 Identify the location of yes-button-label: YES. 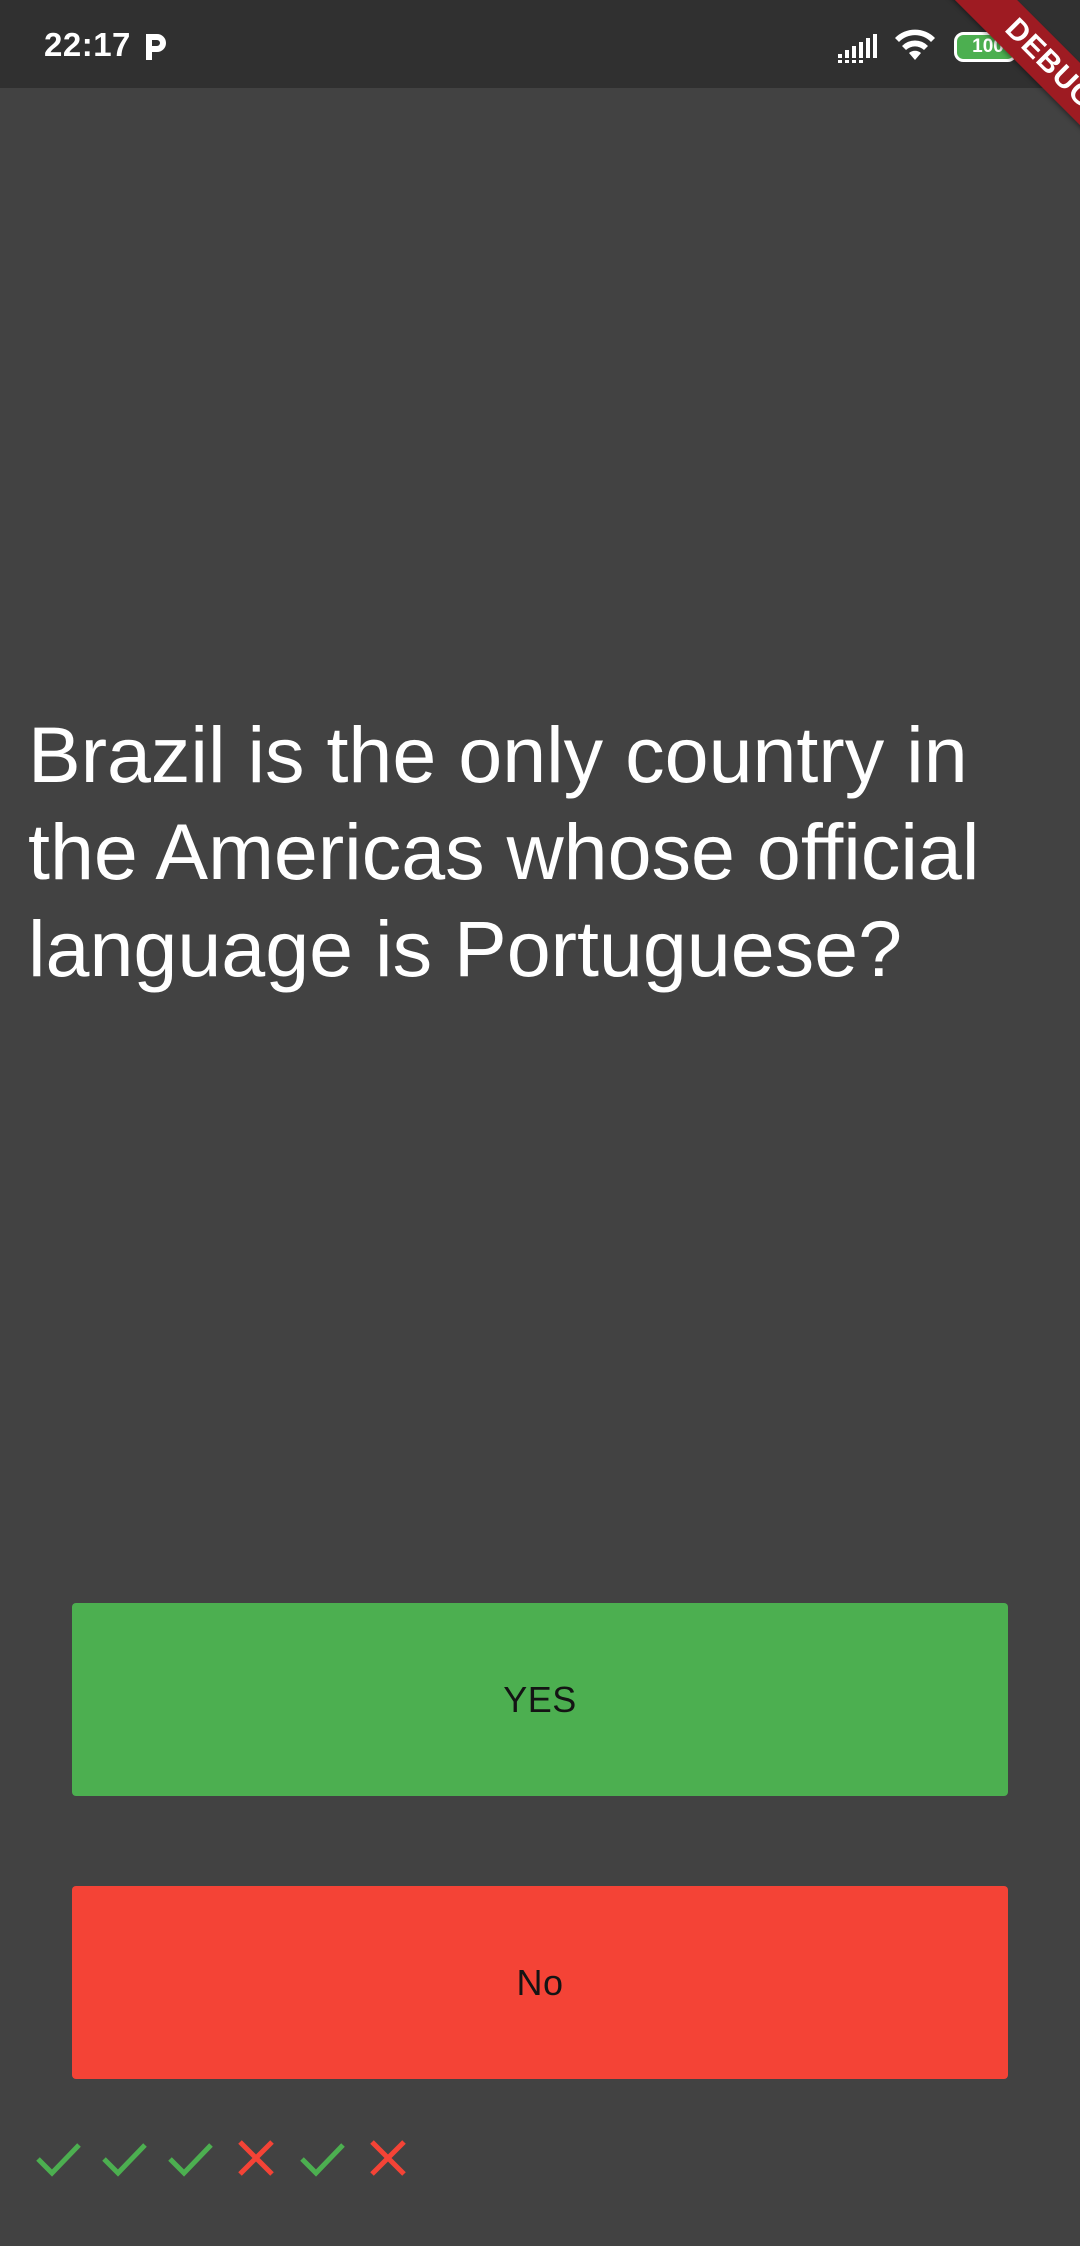
(540, 1699).